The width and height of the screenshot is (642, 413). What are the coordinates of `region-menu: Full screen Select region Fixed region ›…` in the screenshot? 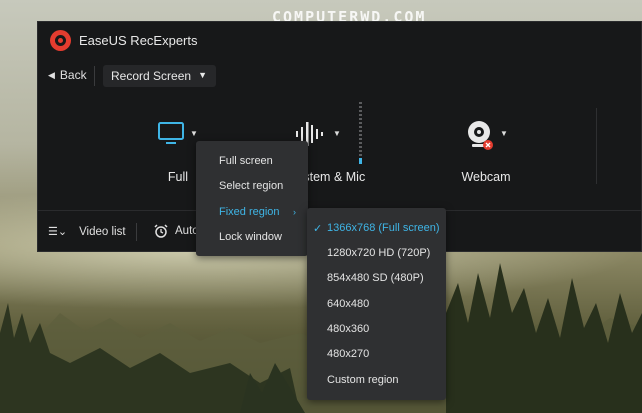 It's located at (252, 198).